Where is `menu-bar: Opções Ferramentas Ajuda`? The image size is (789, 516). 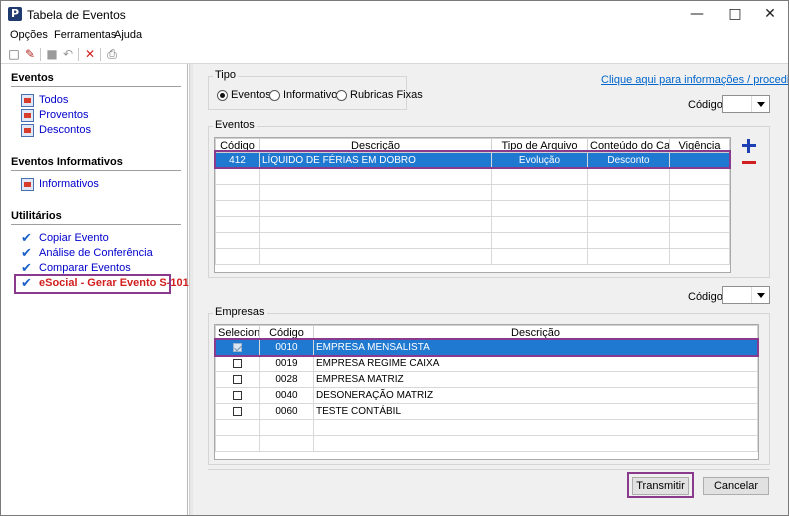 menu-bar: Opções Ferramentas Ajuda is located at coordinates (394, 36).